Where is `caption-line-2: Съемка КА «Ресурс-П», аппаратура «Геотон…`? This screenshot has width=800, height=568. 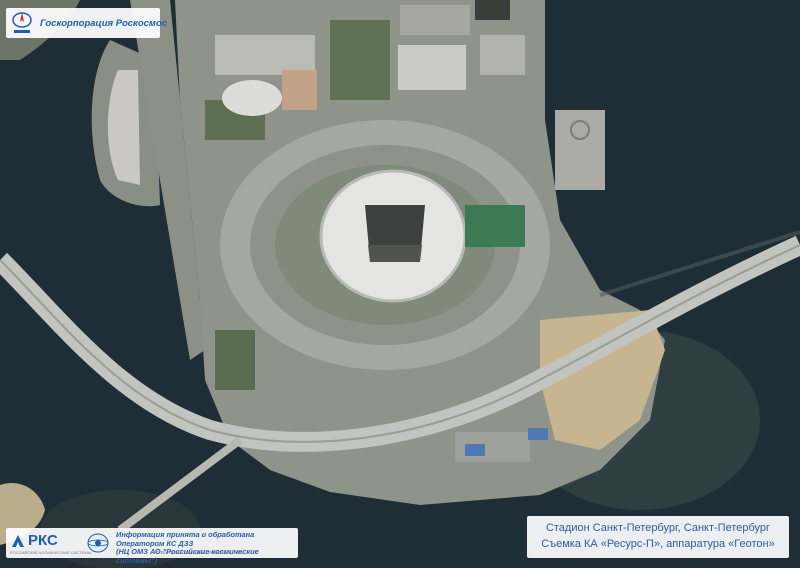 caption-line-2: Съемка КА «Ресурс-П», аппаратура «Геотон… is located at coordinates (658, 544).